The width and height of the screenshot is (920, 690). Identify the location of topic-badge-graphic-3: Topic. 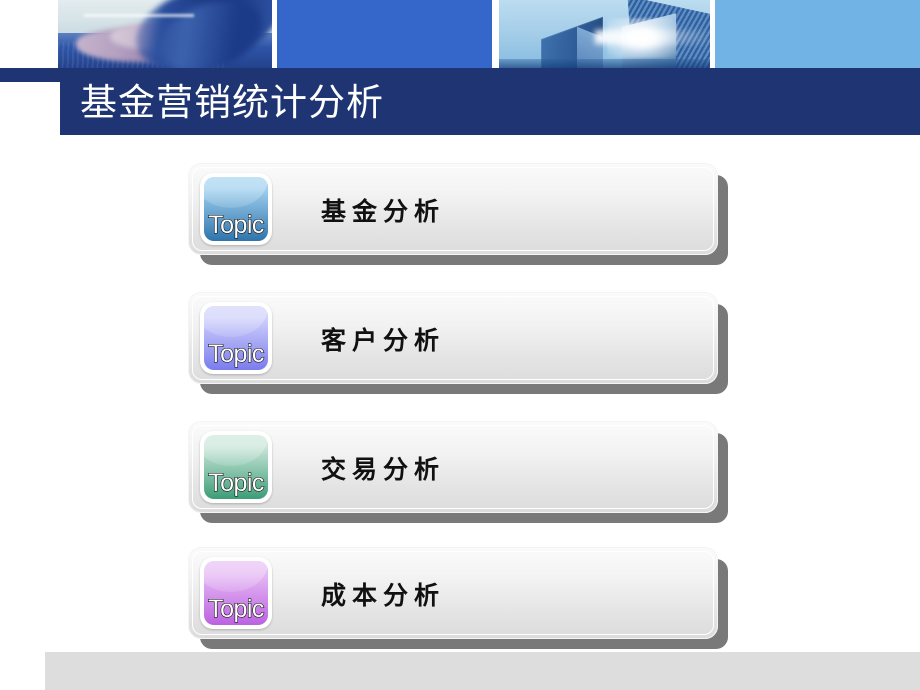
(236, 467).